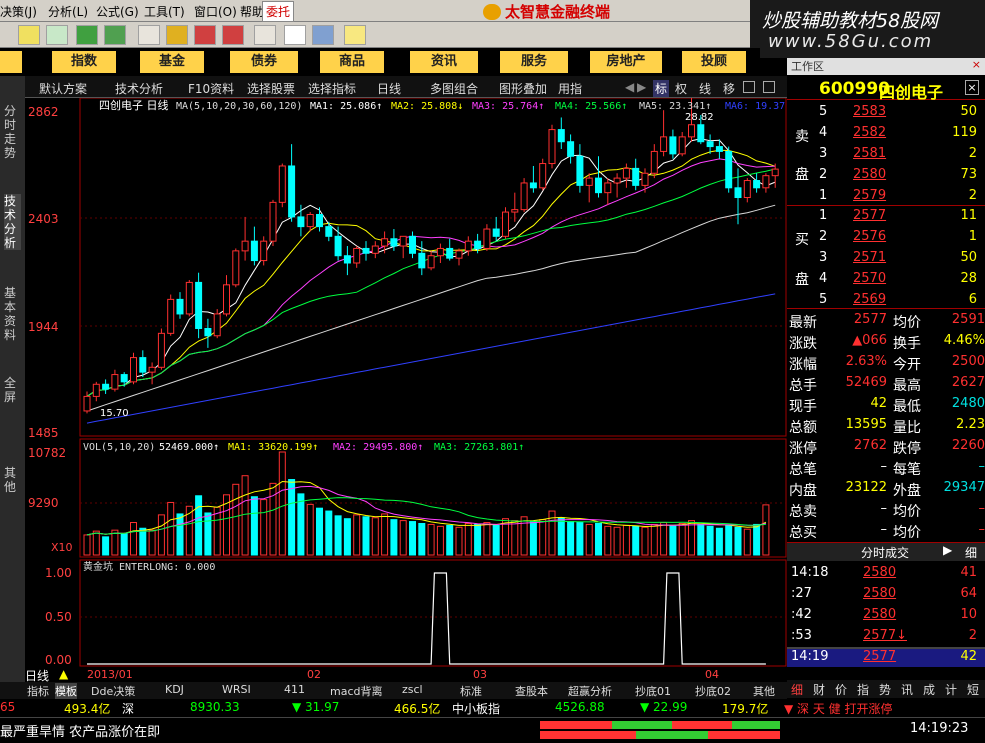  What do you see at coordinates (531, 691) in the screenshot?
I see `btab-capital: 查股本` at bounding box center [531, 691].